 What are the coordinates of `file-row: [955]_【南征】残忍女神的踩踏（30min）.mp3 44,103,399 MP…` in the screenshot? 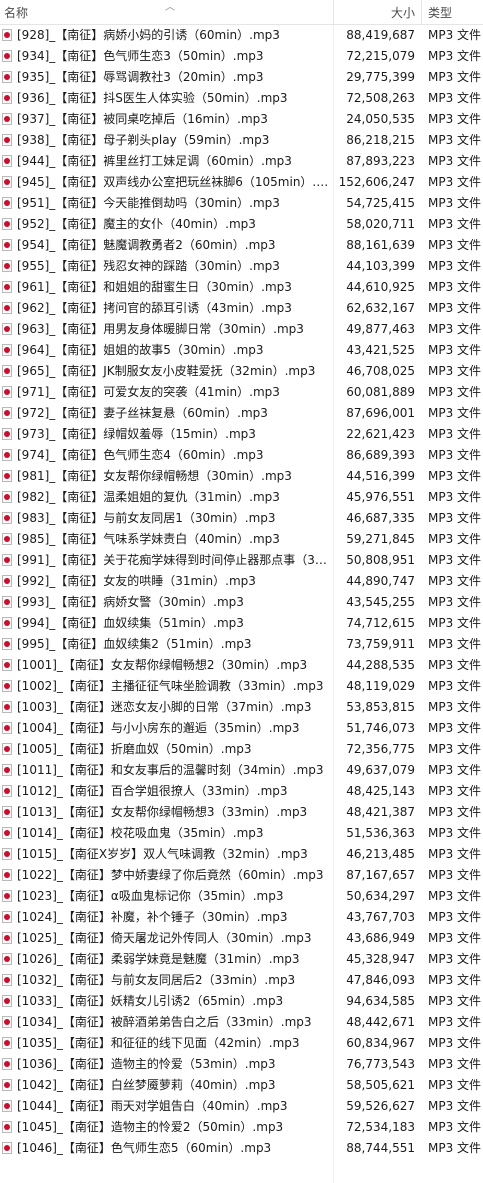 It's located at (241, 266).